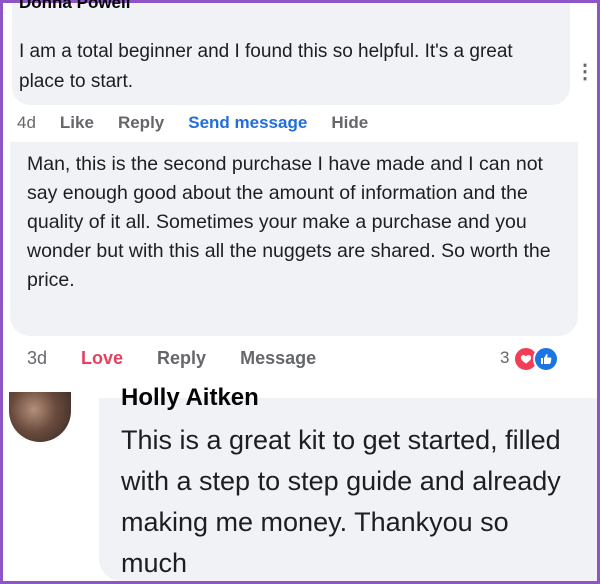  What do you see at coordinates (102, 358) in the screenshot?
I see `love-button: Love` at bounding box center [102, 358].